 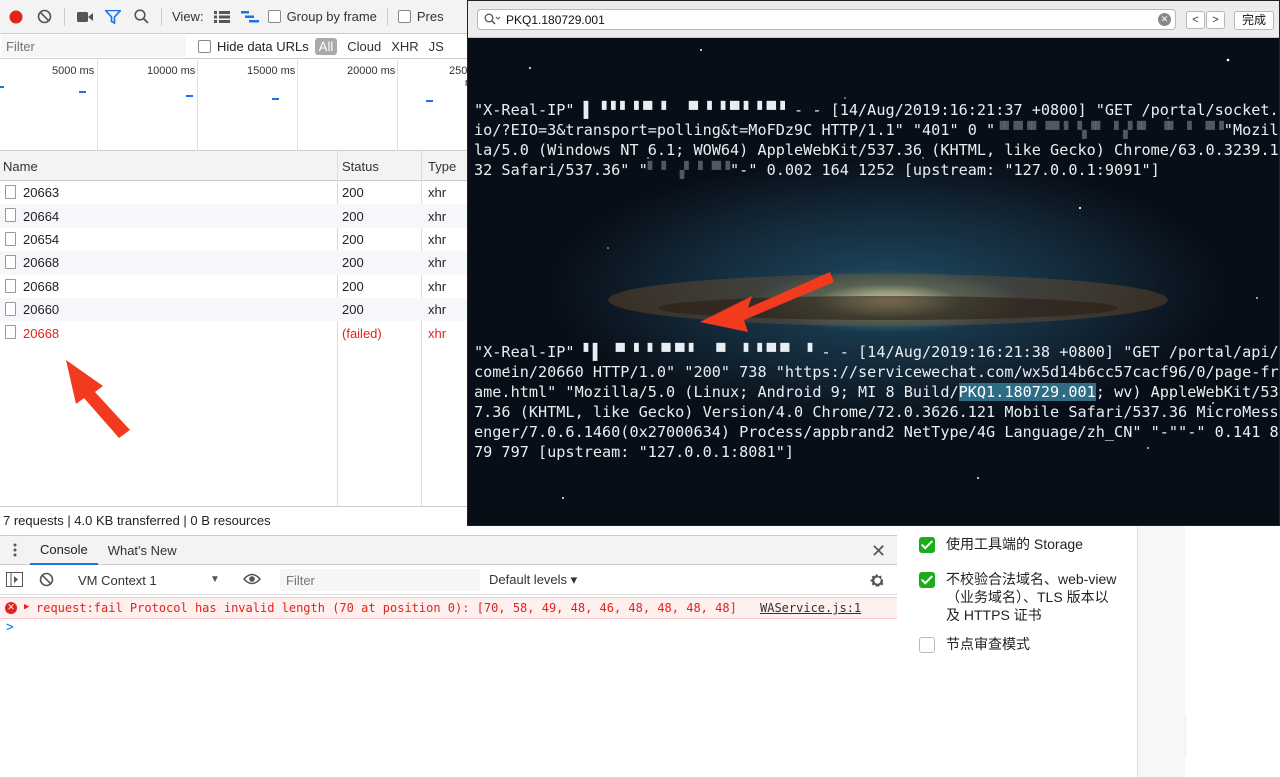 What do you see at coordinates (235, 239) in the screenshot?
I see `table-row: 20654 200 xhr` at bounding box center [235, 239].